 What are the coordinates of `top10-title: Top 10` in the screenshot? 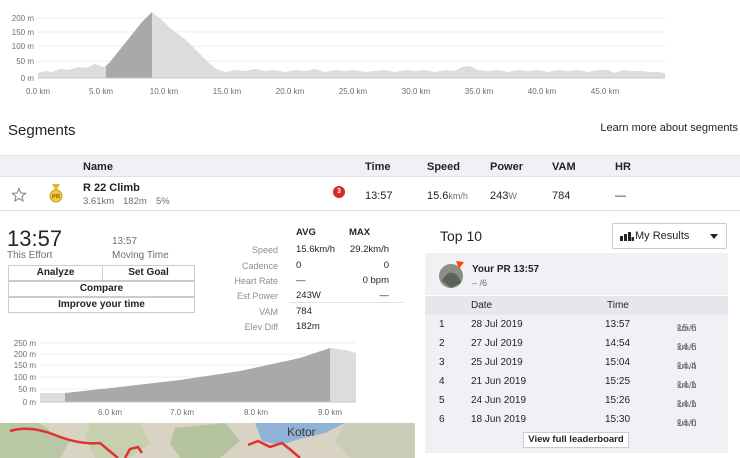 It's located at (461, 236).